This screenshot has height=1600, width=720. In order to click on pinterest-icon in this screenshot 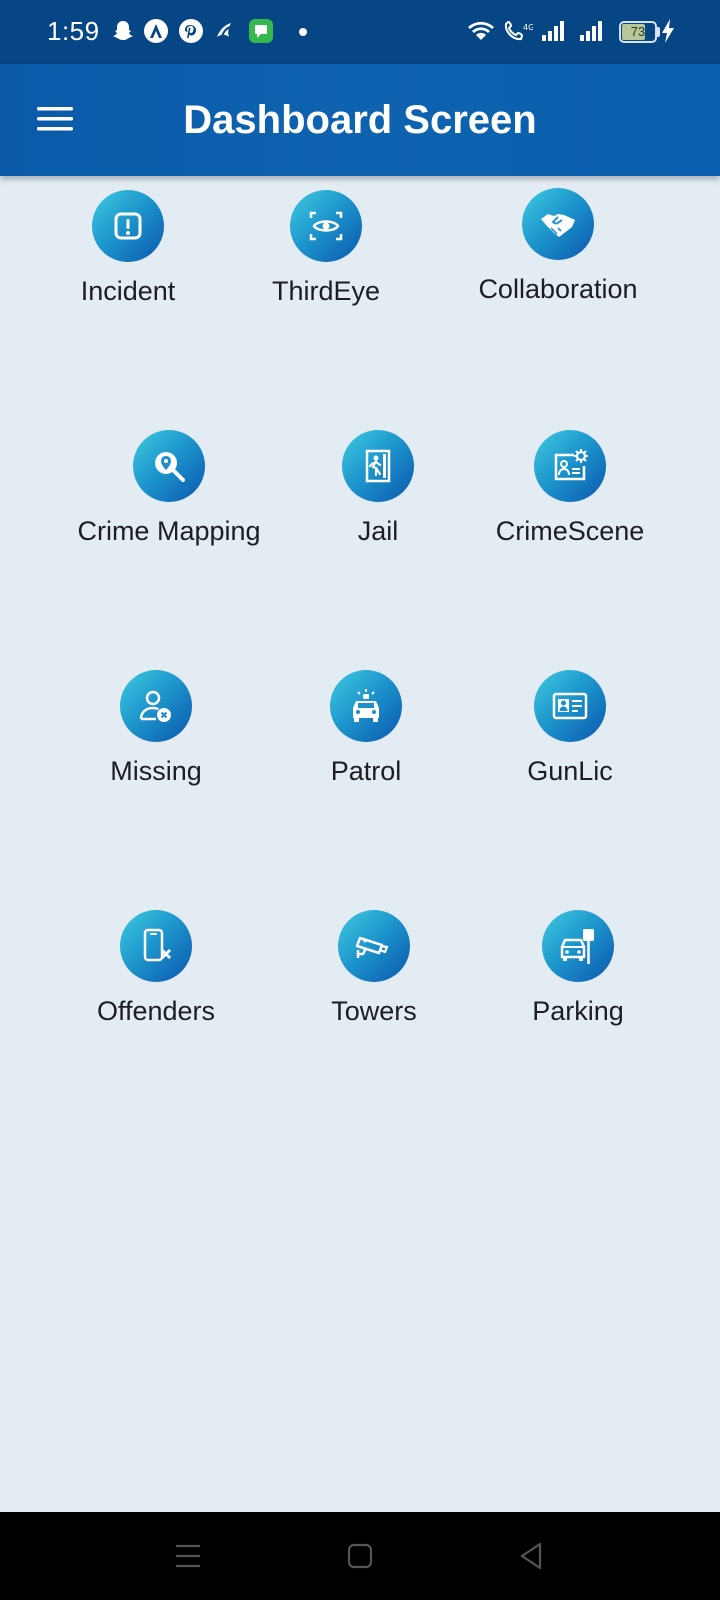, I will do `click(191, 31)`.